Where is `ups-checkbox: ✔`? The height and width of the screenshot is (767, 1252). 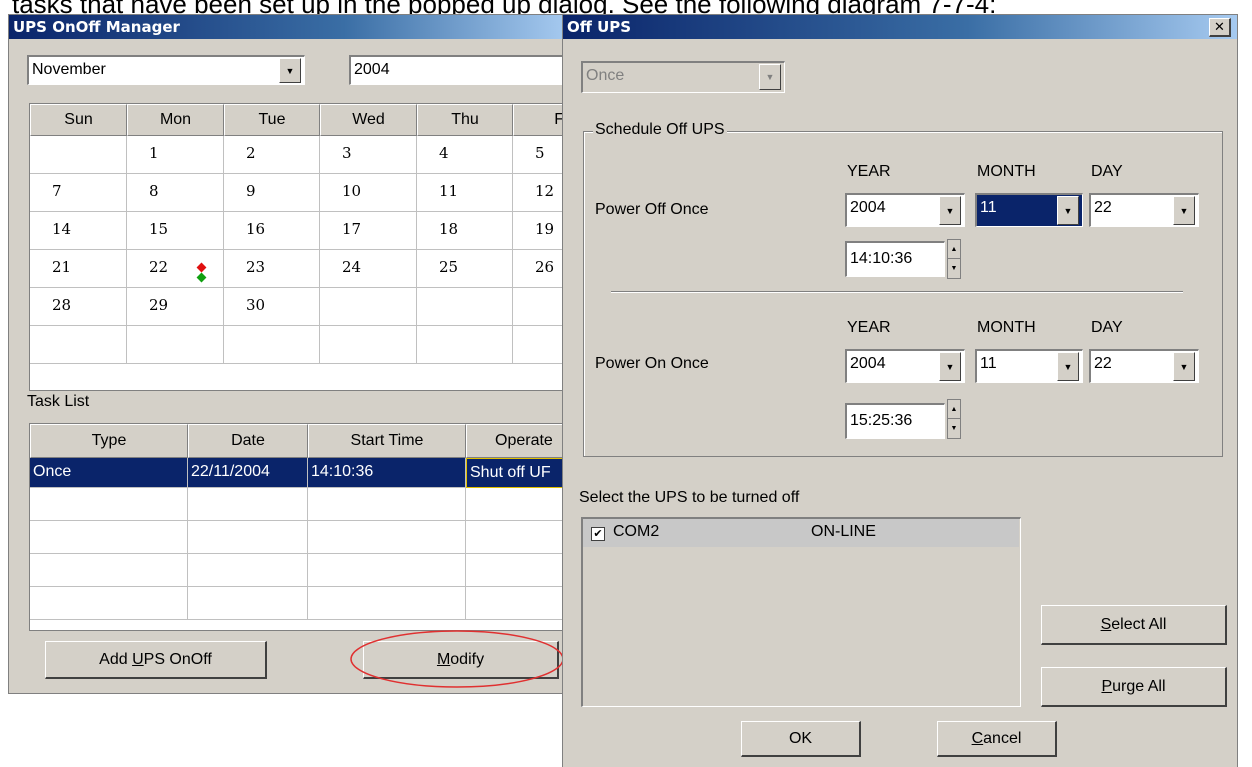
ups-checkbox: ✔ is located at coordinates (598, 534).